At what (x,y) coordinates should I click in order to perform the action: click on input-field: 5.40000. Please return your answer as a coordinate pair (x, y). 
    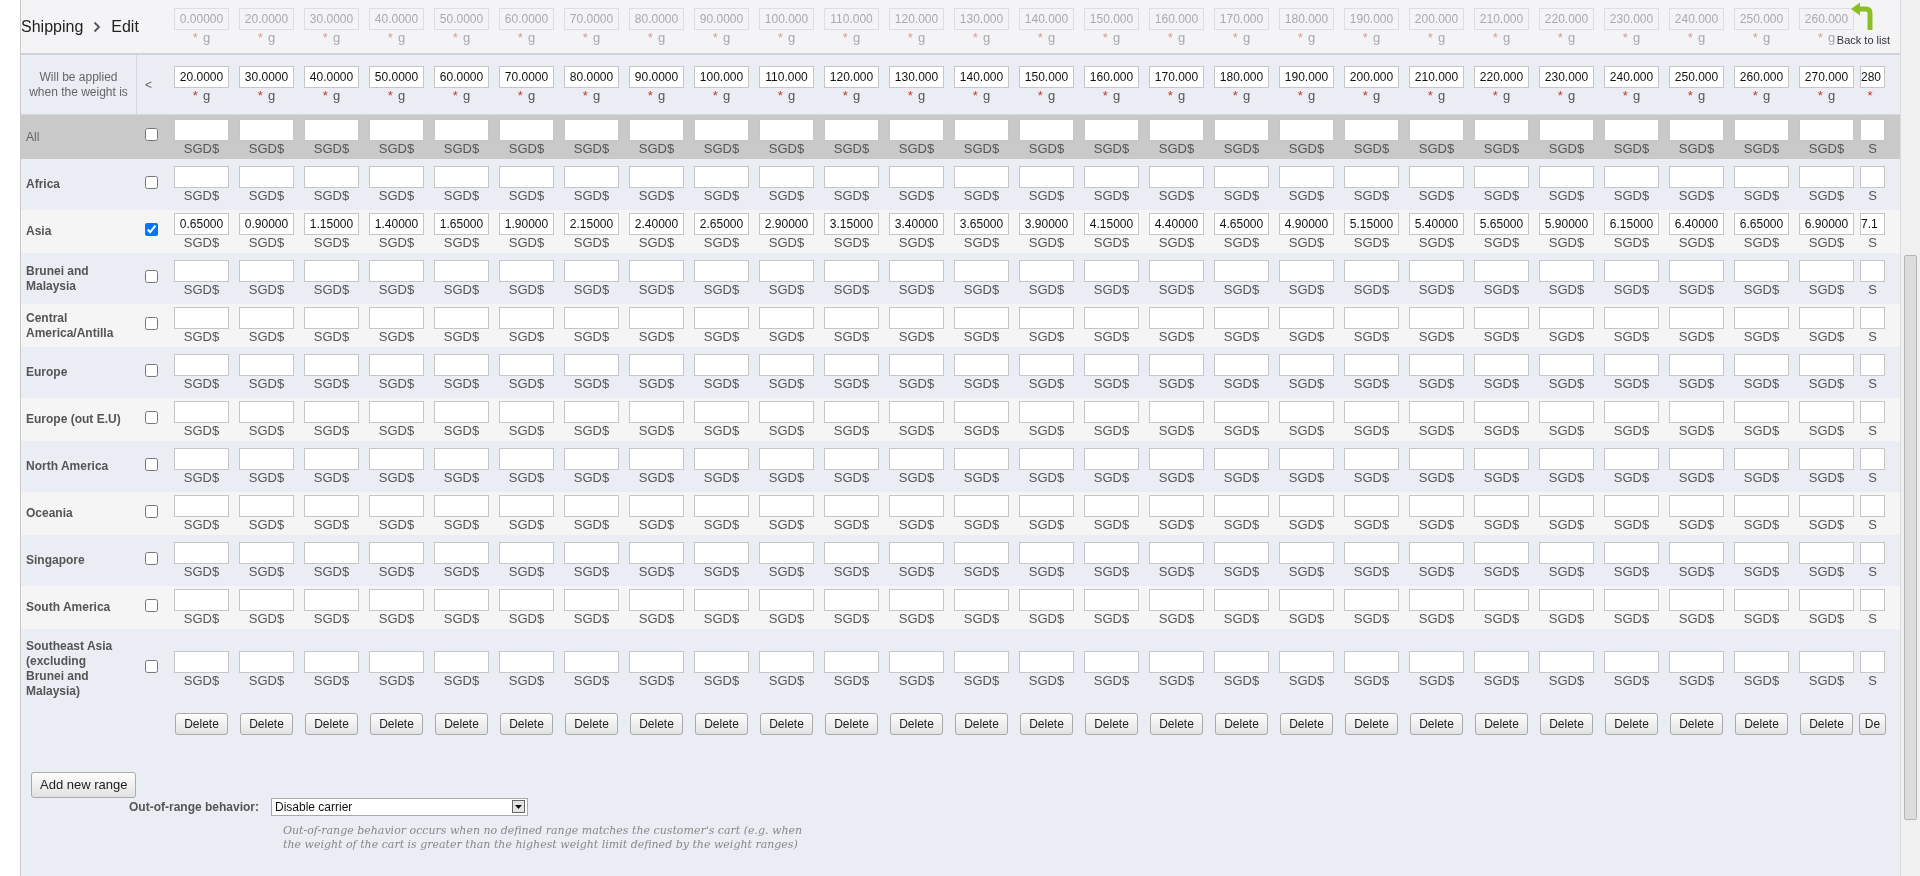
    Looking at the image, I should click on (1436, 224).